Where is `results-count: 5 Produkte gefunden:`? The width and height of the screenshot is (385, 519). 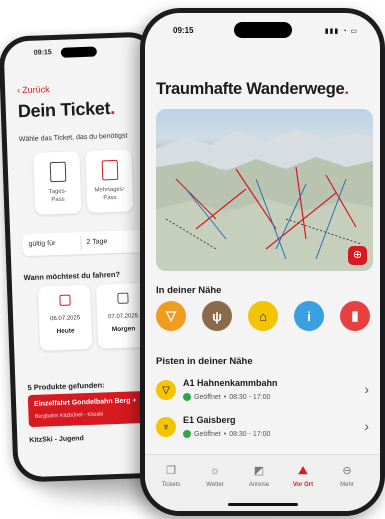 results-count: 5 Produkte gefunden: is located at coordinates (66, 386).